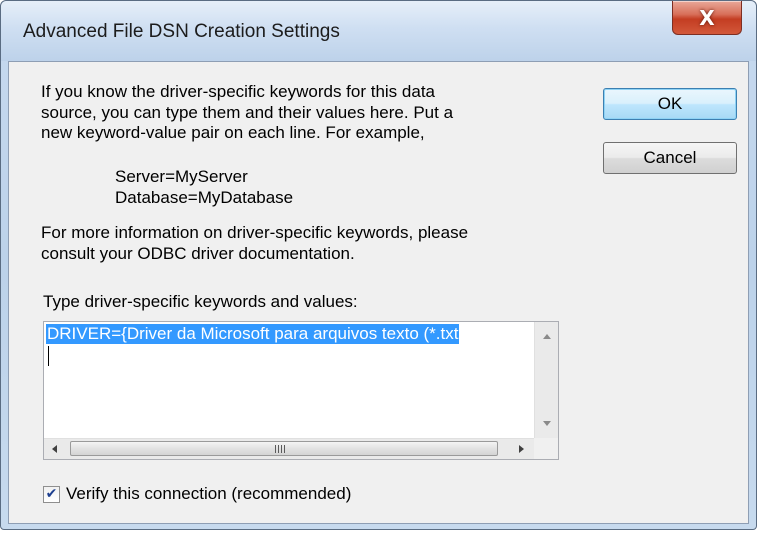 The height and width of the screenshot is (539, 757). What do you see at coordinates (670, 158) in the screenshot?
I see `cancel-button: Cancel` at bounding box center [670, 158].